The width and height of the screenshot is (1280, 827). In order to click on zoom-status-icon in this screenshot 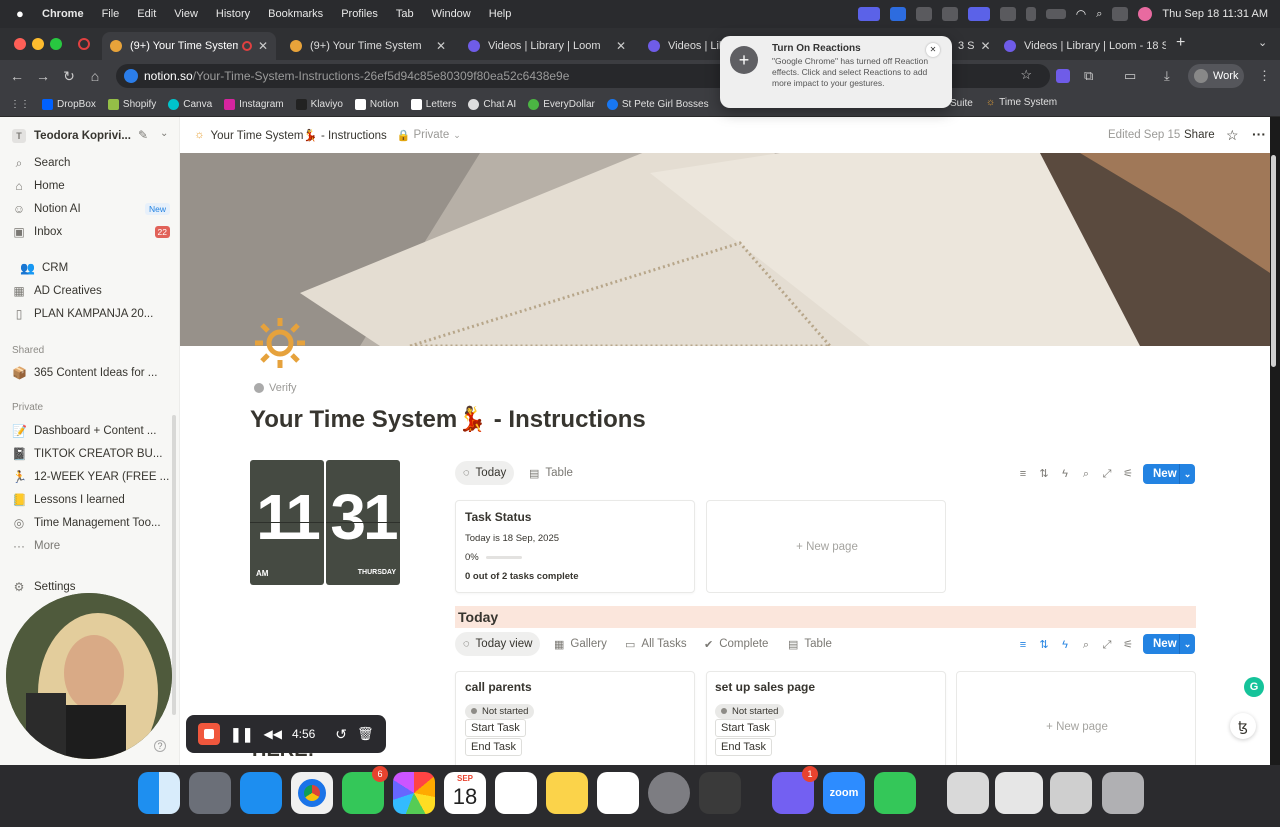, I will do `click(897, 14)`.